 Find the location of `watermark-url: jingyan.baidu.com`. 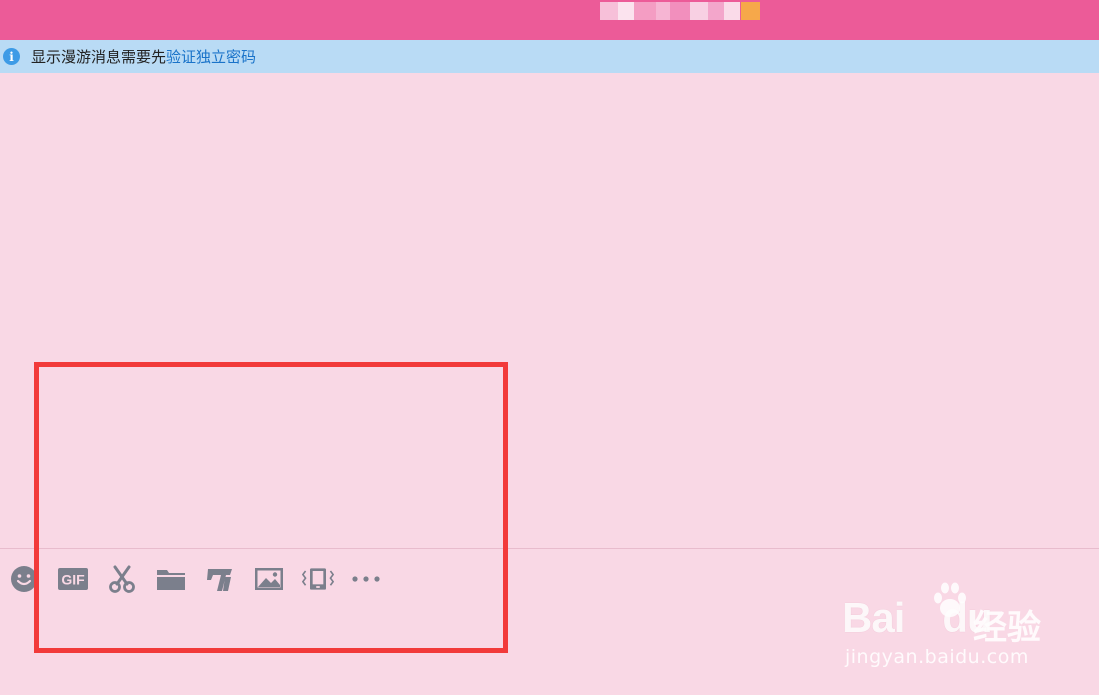

watermark-url: jingyan.baidu.com is located at coordinates (937, 657).